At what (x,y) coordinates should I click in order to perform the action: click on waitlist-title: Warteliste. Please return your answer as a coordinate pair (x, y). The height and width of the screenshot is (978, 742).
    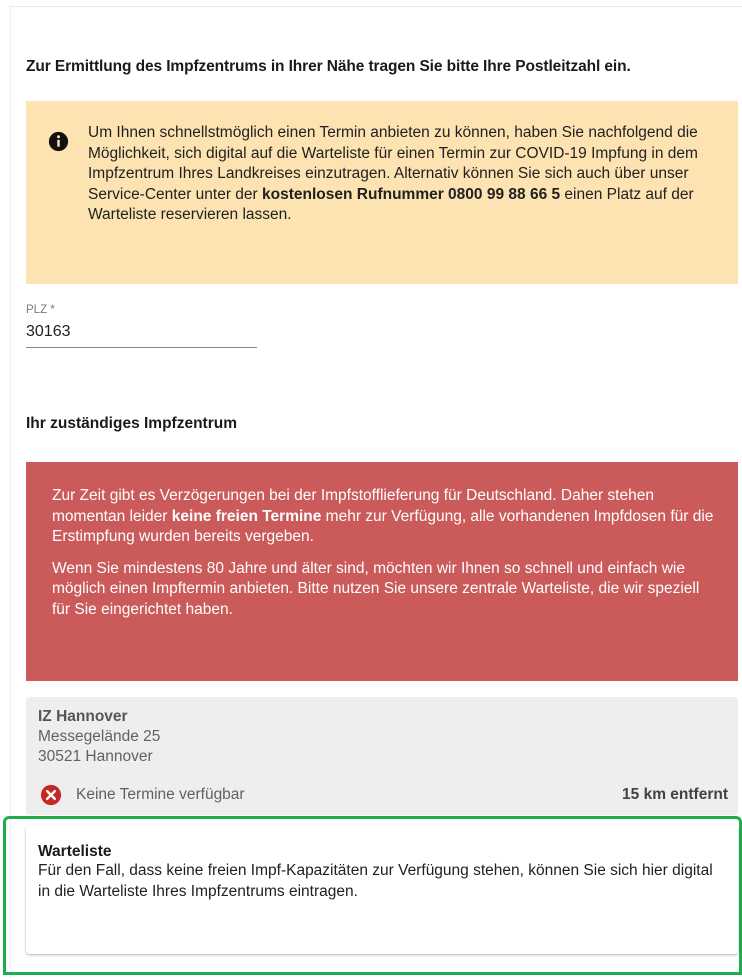
    Looking at the image, I should click on (75, 851).